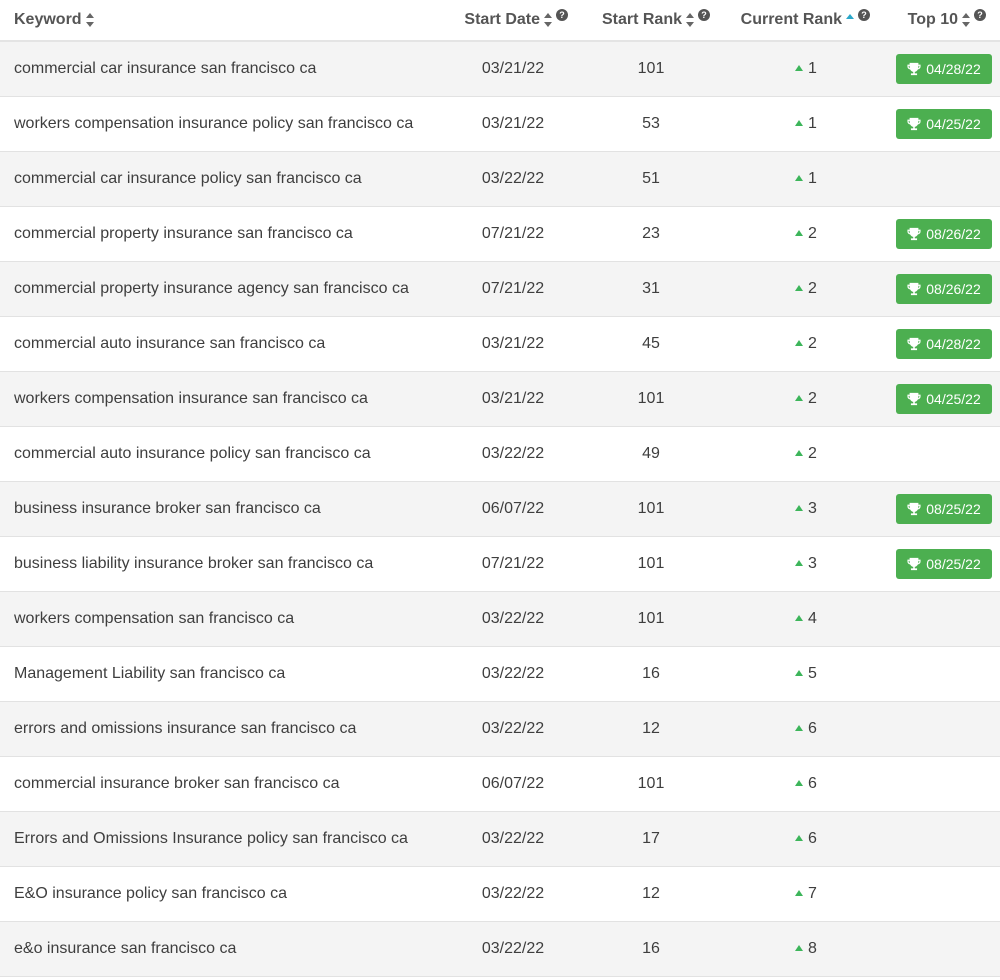  I want to click on column-header-start-date: Start Date ?, so click(513, 19).